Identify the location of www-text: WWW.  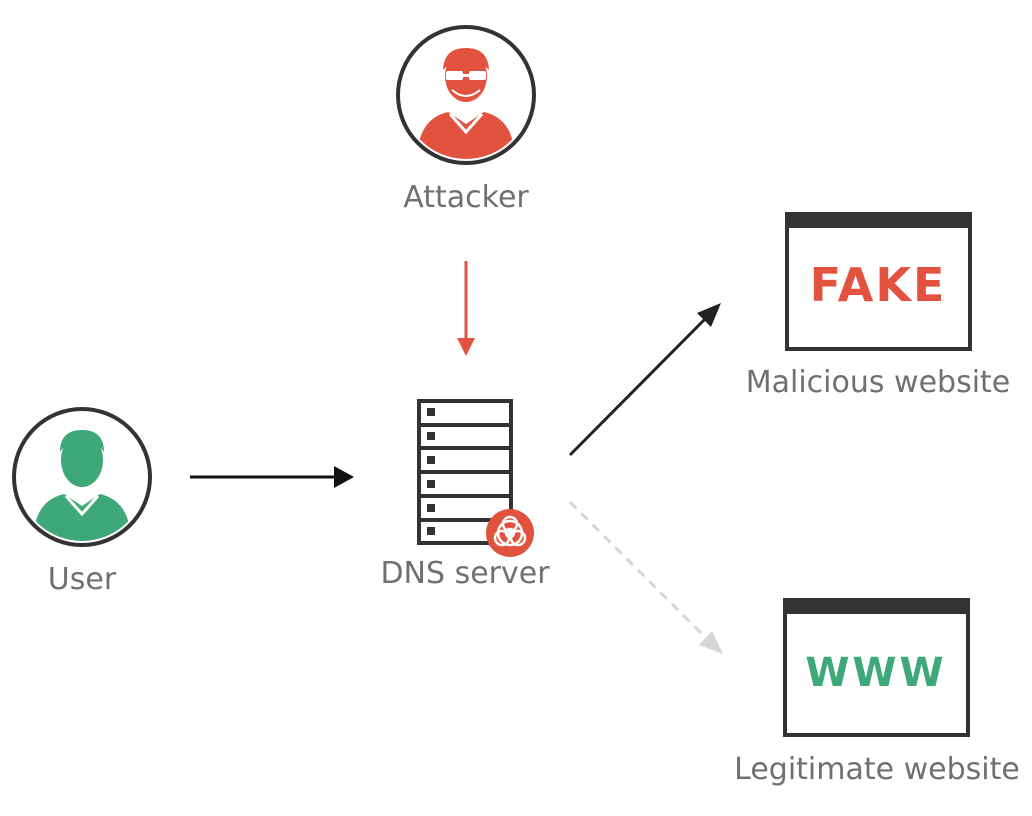
(875, 673).